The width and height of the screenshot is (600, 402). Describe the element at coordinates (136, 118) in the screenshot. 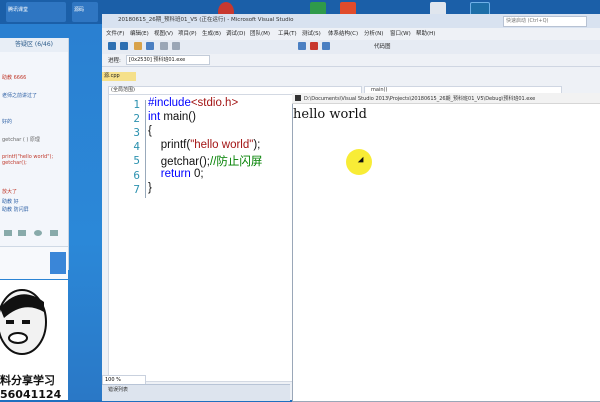

I see `line-number: 2` at that location.